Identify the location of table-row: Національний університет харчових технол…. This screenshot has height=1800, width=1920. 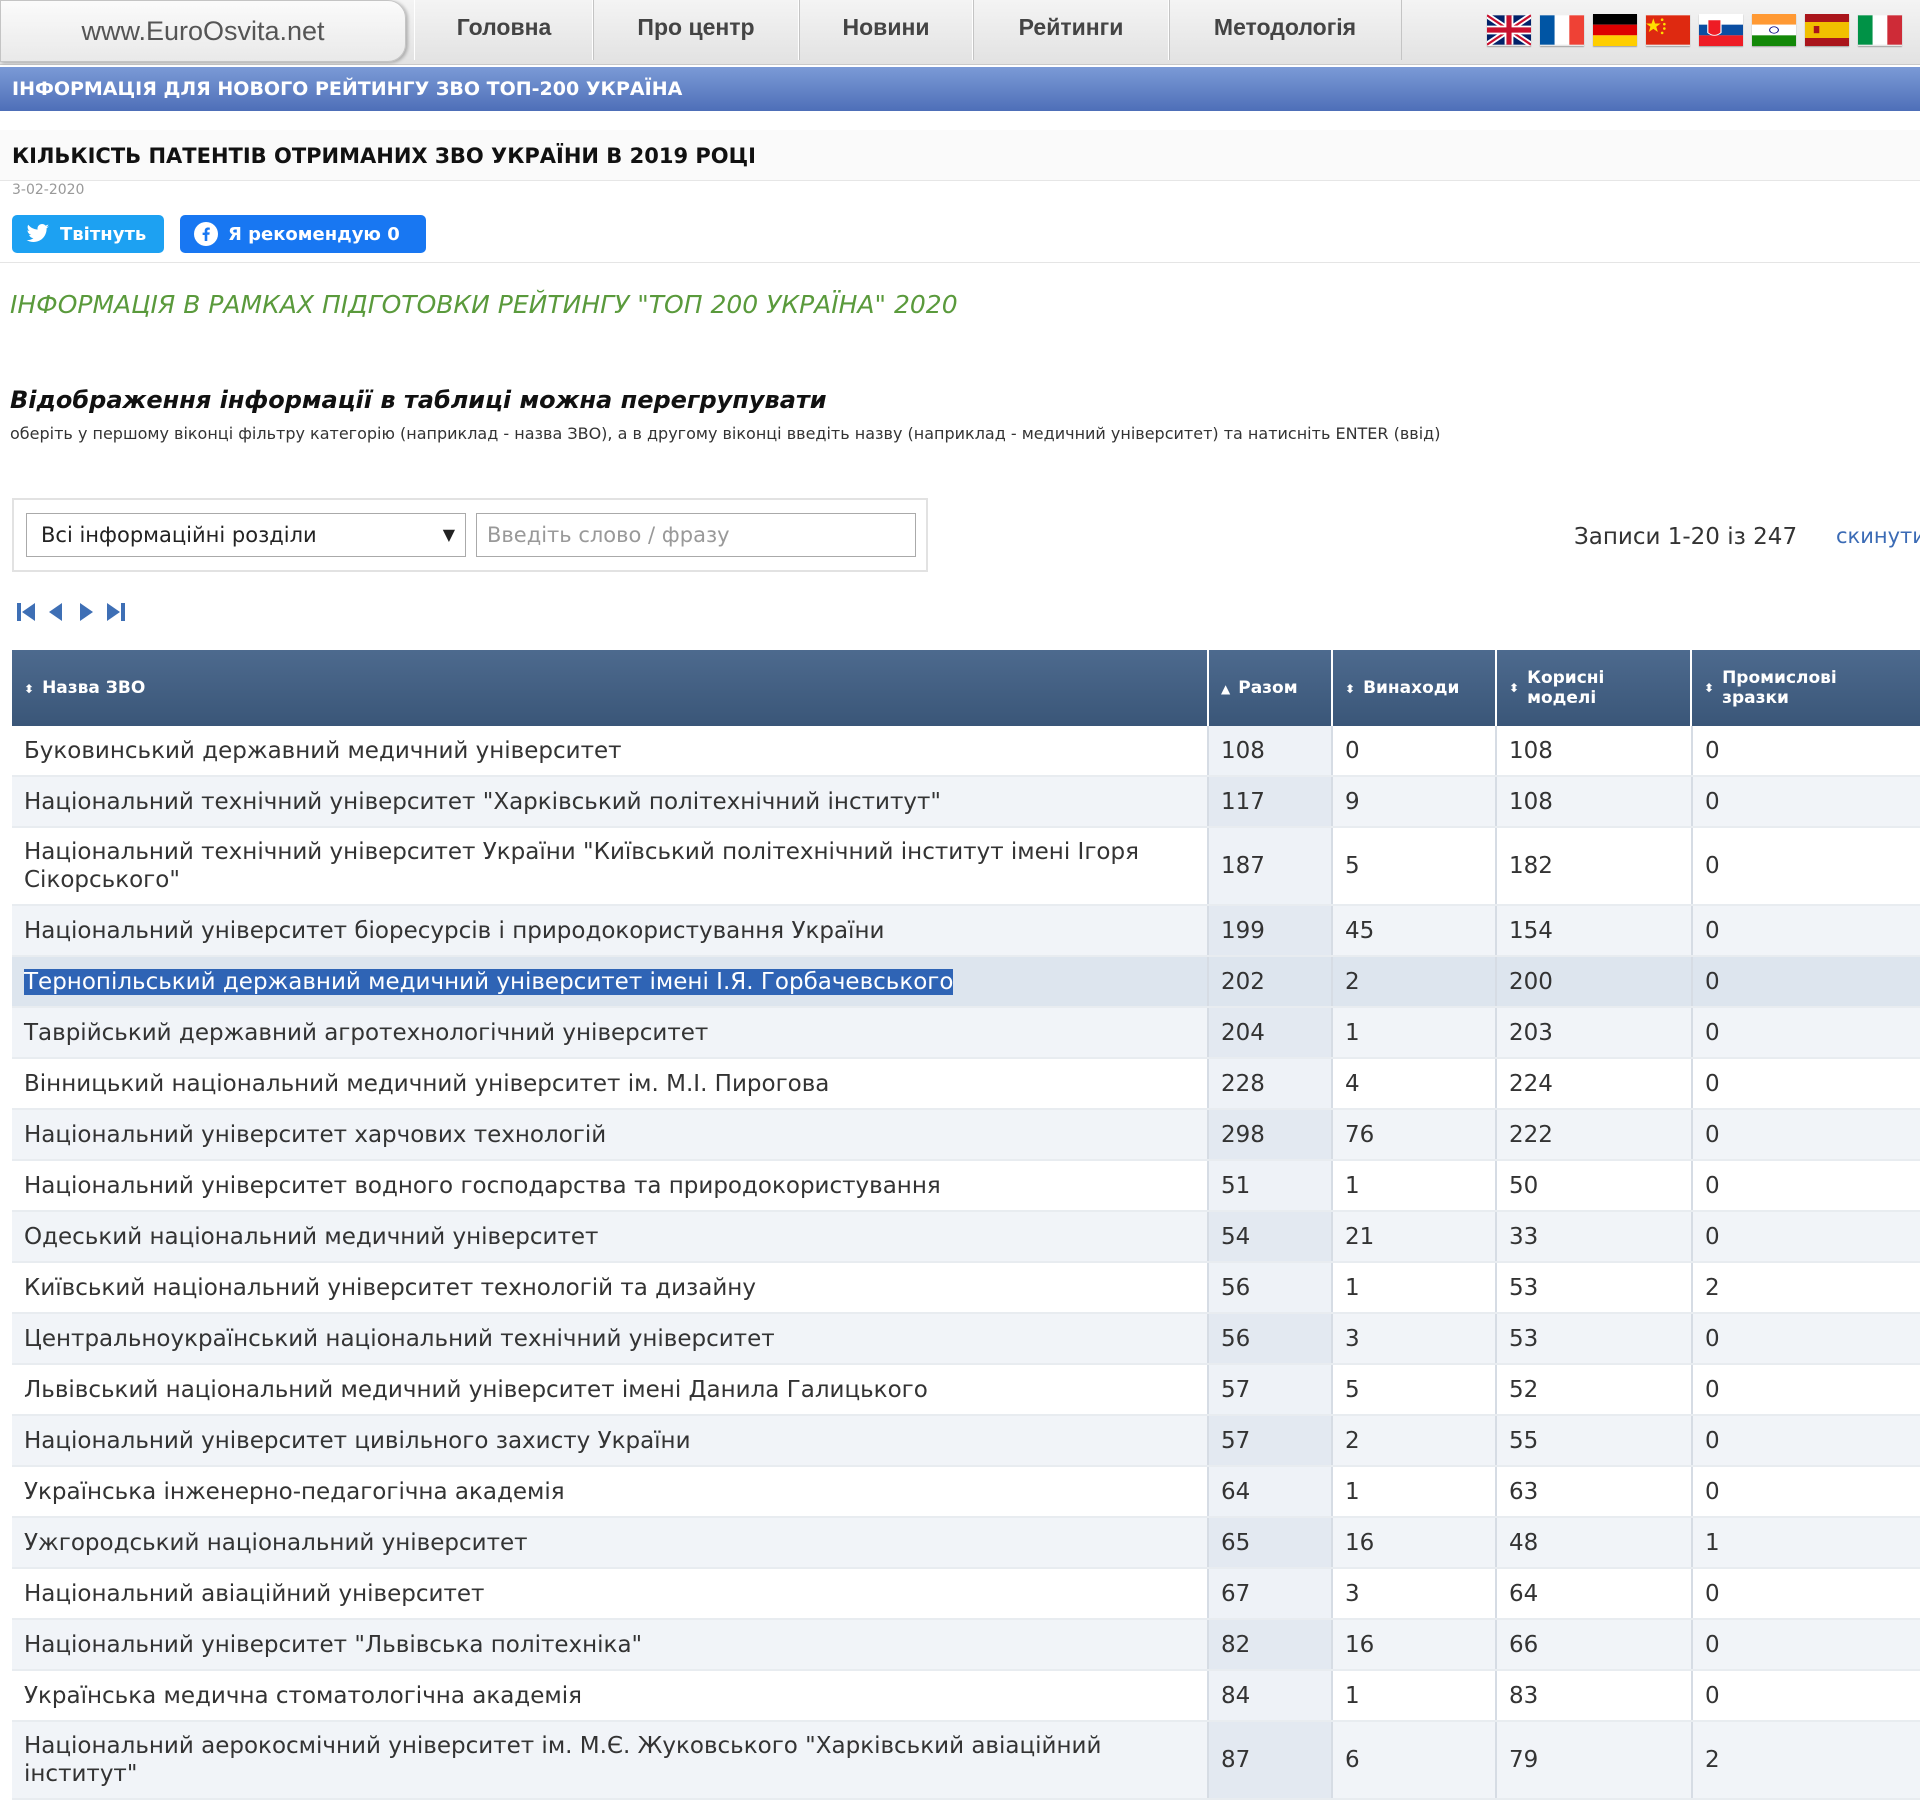
(966, 1135).